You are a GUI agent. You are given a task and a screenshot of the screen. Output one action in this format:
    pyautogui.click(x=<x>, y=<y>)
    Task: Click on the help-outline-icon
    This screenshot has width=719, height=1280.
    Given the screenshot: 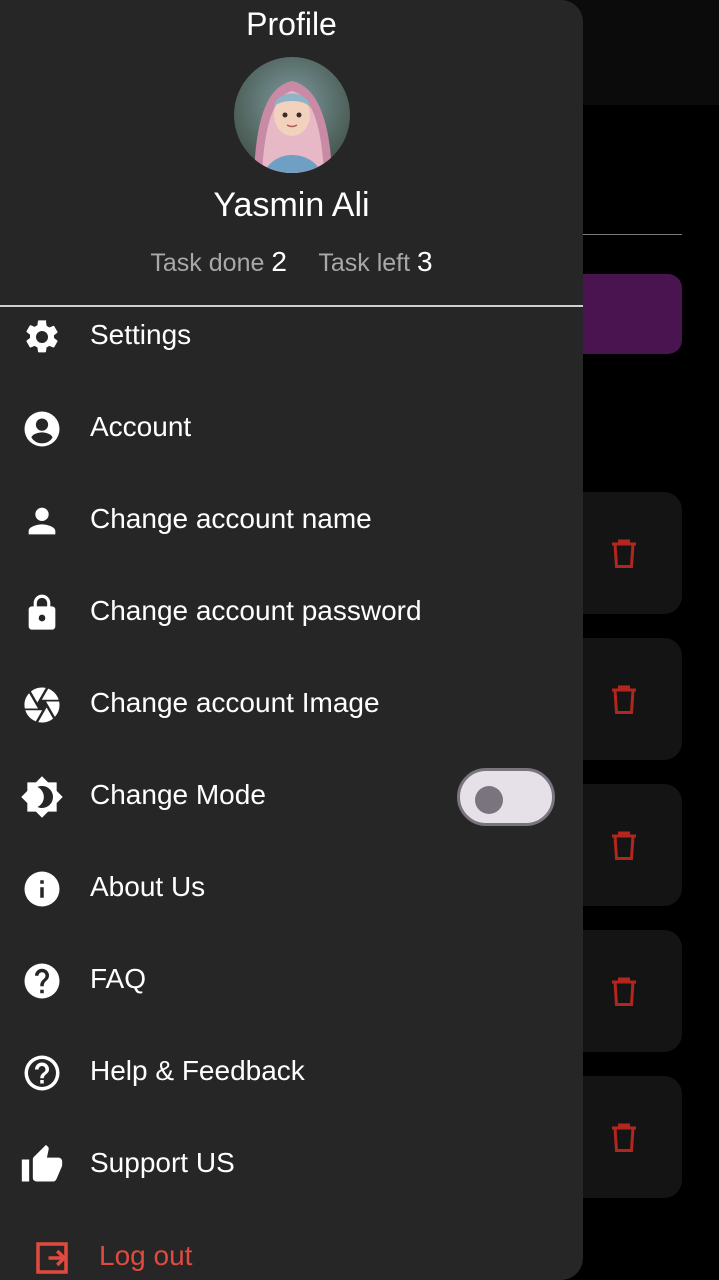 What is the action you would take?
    pyautogui.click(x=42, y=1073)
    